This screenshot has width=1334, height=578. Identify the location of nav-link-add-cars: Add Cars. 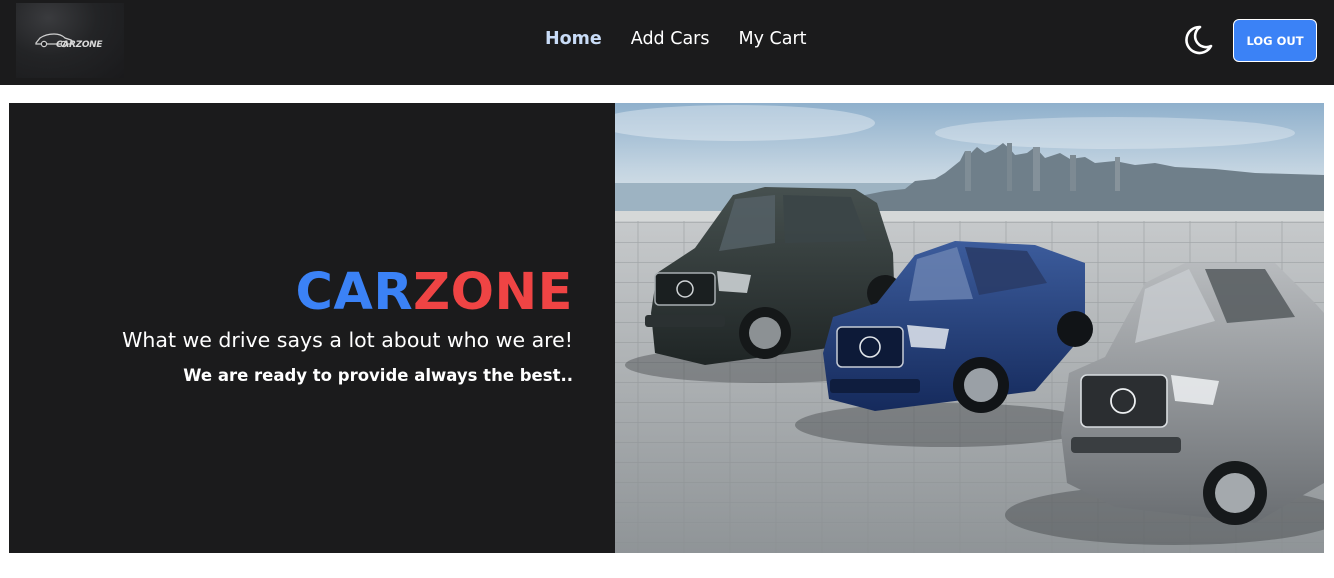
(670, 41).